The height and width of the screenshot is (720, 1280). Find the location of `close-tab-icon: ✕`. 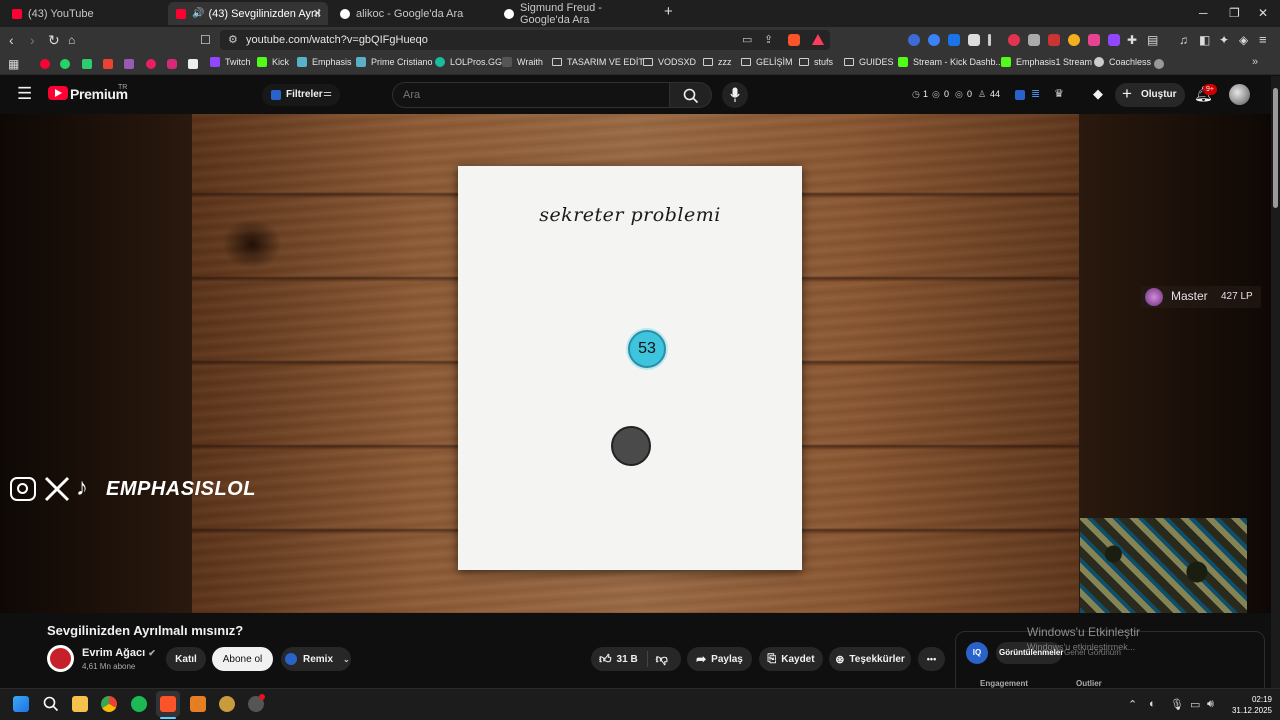

close-tab-icon: ✕ is located at coordinates (317, 13).